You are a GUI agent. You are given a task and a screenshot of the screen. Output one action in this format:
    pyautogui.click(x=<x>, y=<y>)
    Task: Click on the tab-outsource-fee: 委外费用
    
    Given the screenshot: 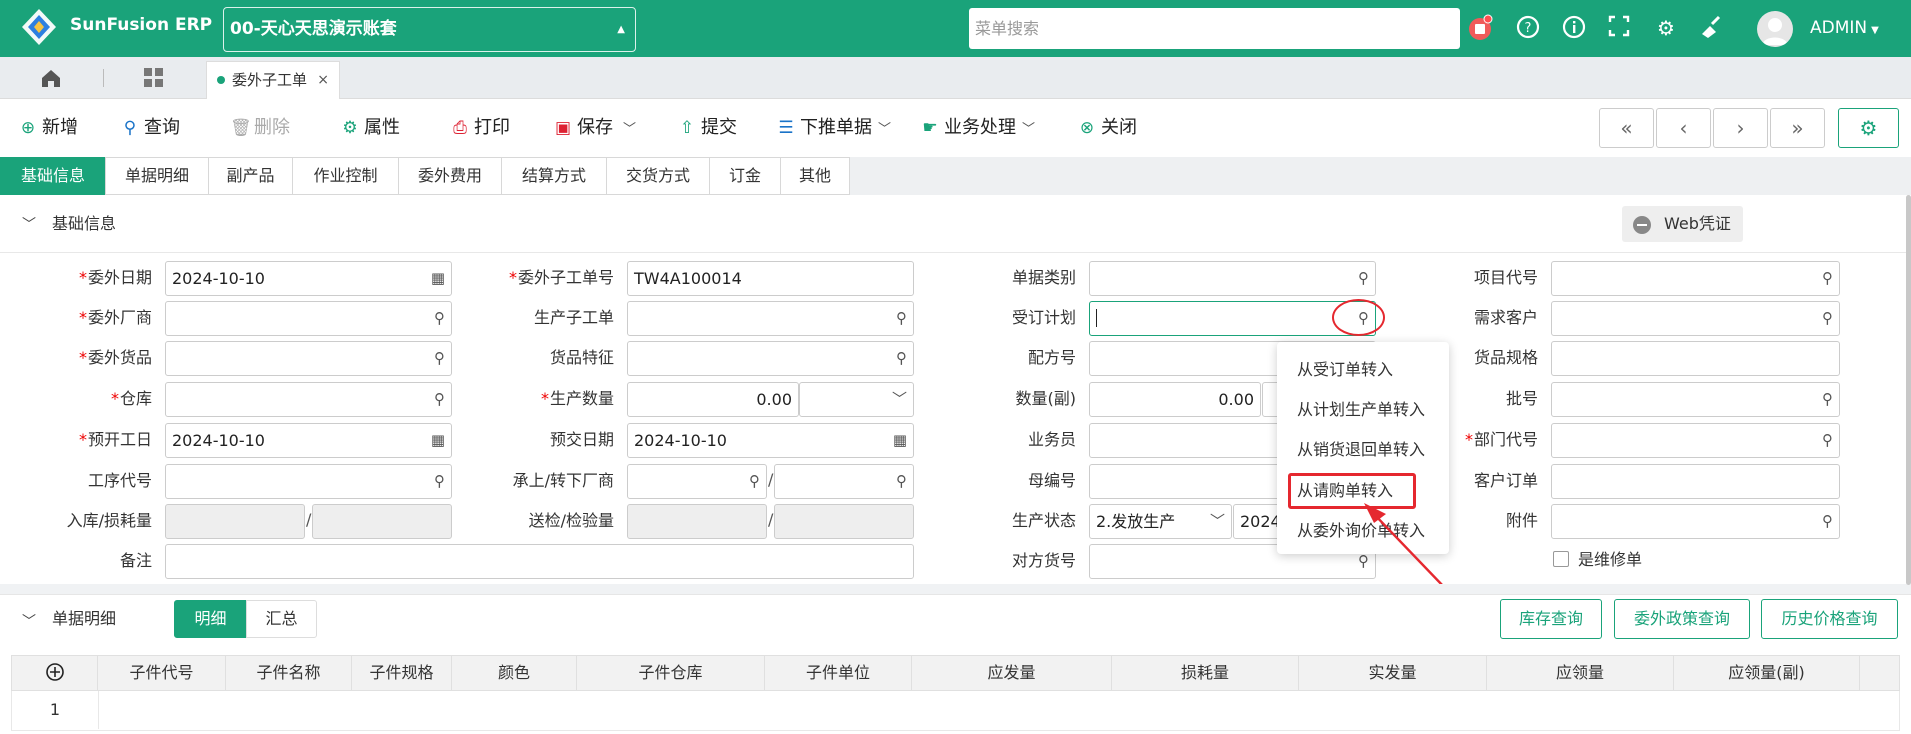 What is the action you would take?
    pyautogui.click(x=450, y=176)
    